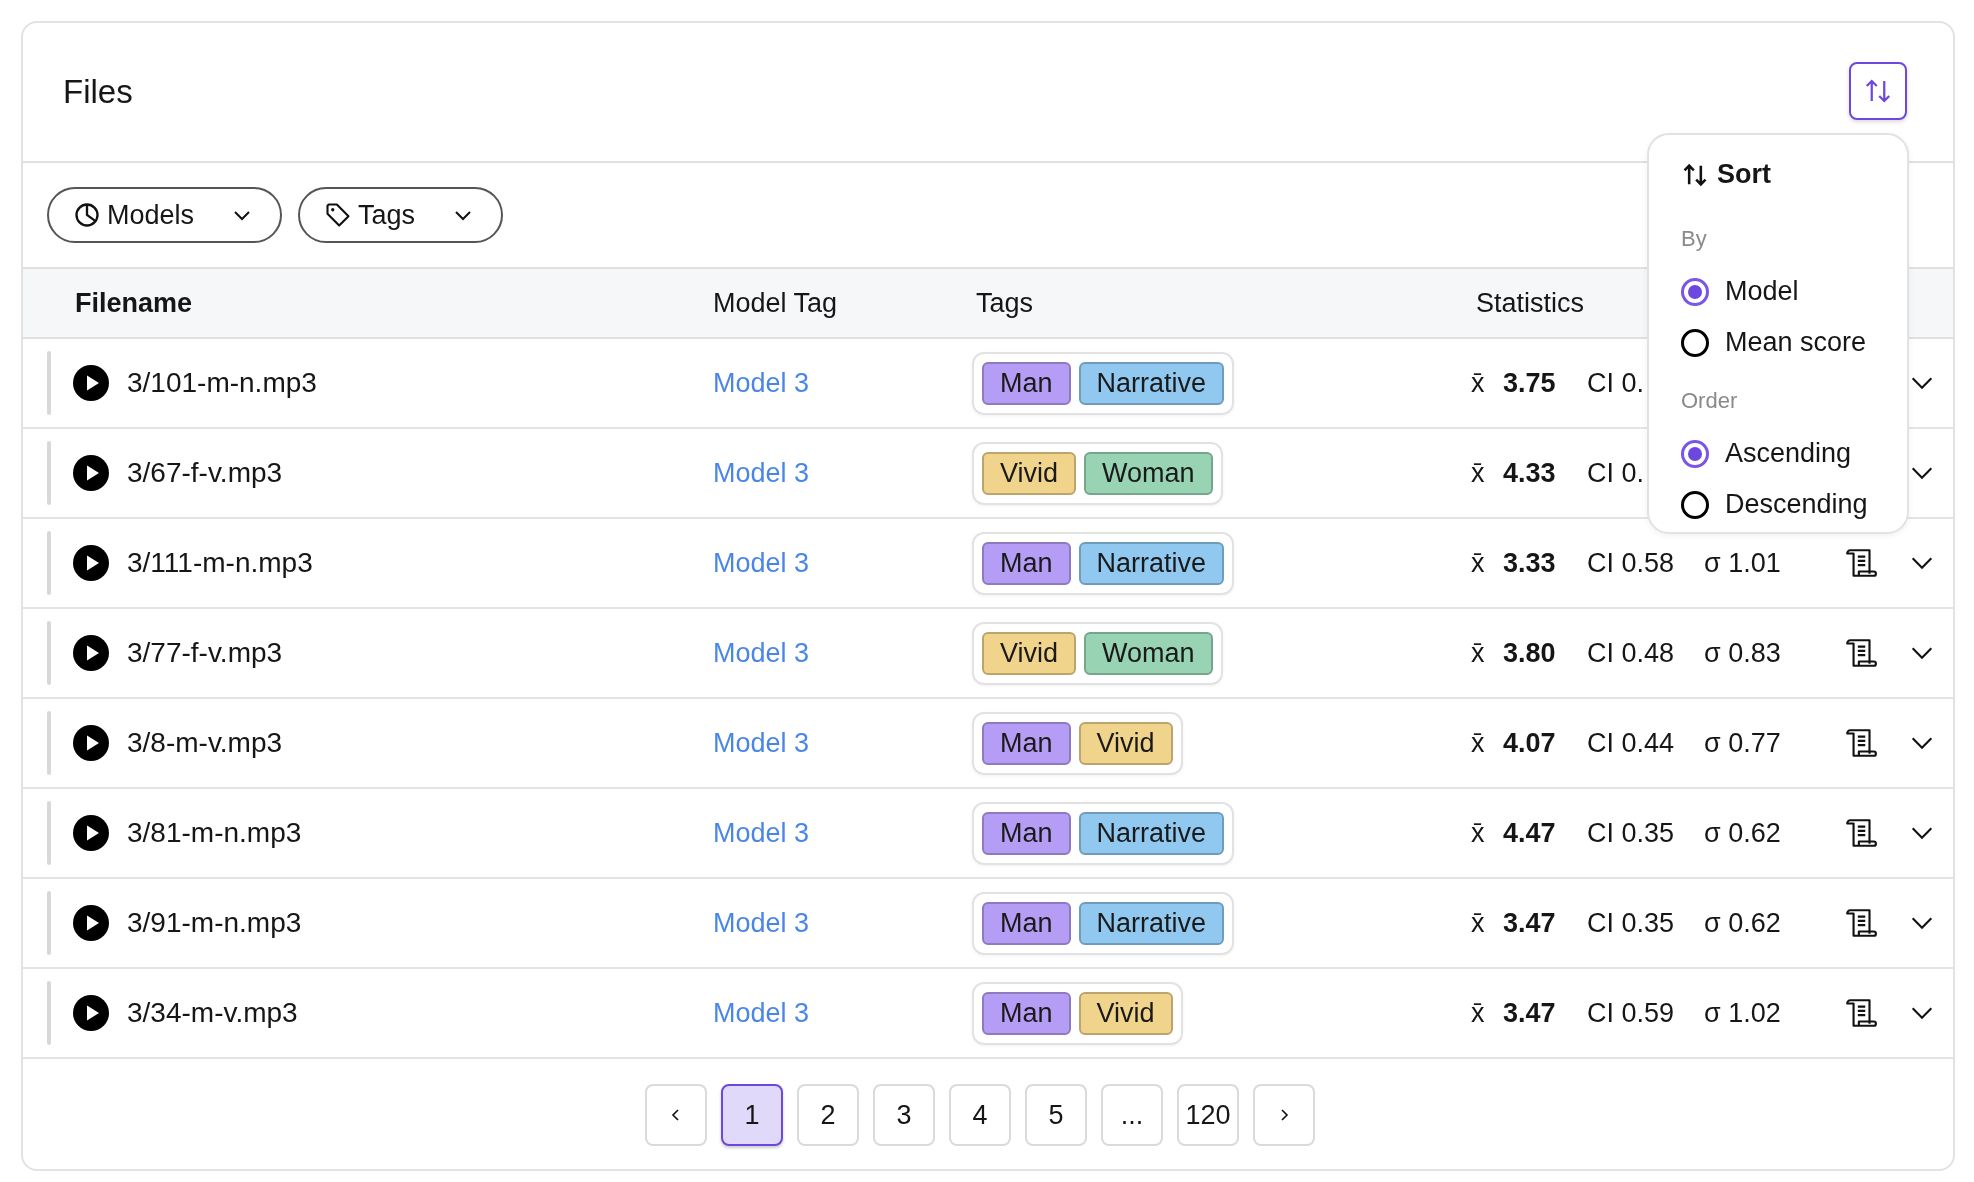  Describe the element at coordinates (1710, 401) in the screenshot. I see `group-label: Order` at that location.